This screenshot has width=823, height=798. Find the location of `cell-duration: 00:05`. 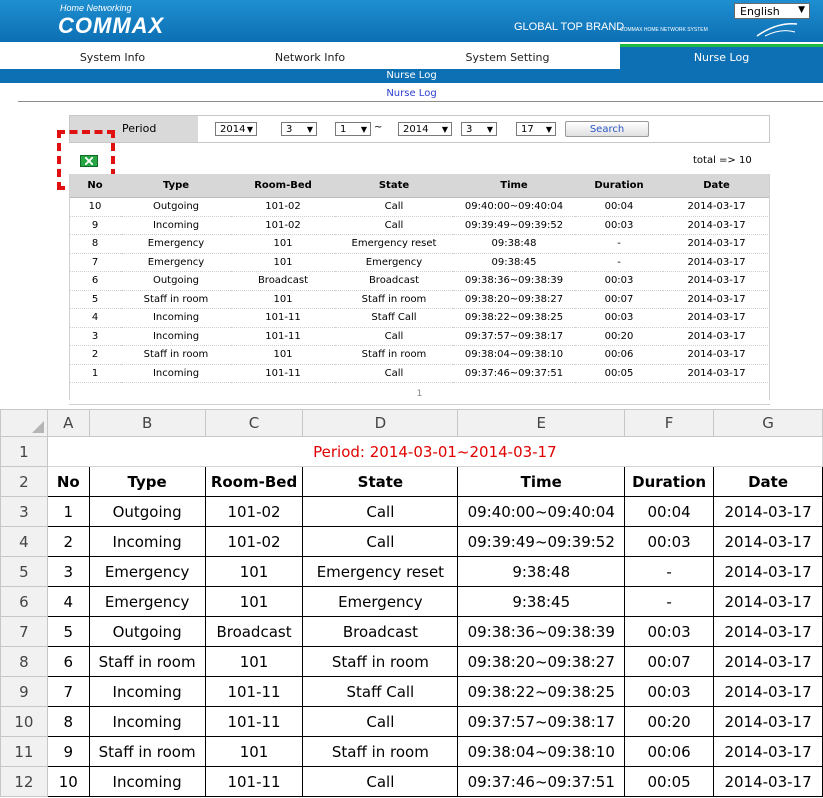

cell-duration: 00:05 is located at coordinates (669, 781).